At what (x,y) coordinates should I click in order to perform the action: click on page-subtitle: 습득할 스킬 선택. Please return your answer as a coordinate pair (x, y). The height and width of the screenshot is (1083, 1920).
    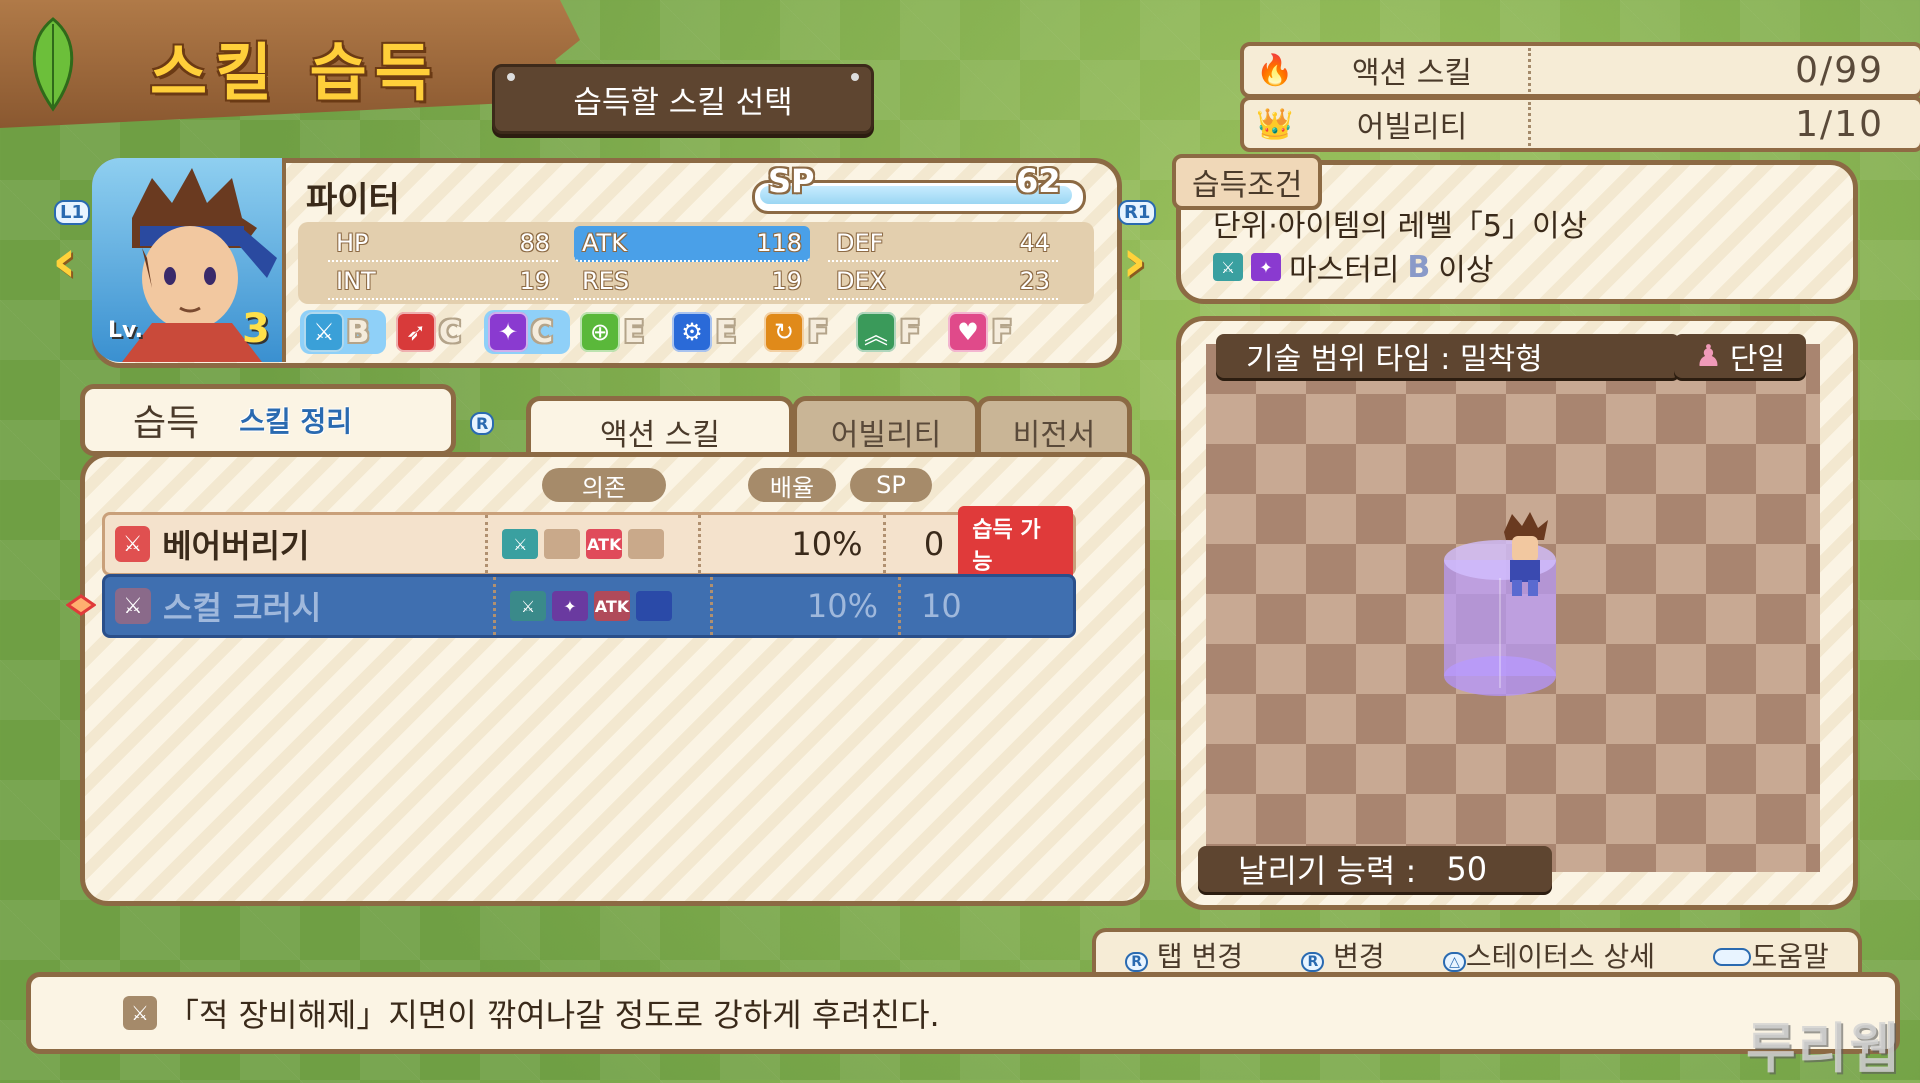
    Looking at the image, I should click on (683, 99).